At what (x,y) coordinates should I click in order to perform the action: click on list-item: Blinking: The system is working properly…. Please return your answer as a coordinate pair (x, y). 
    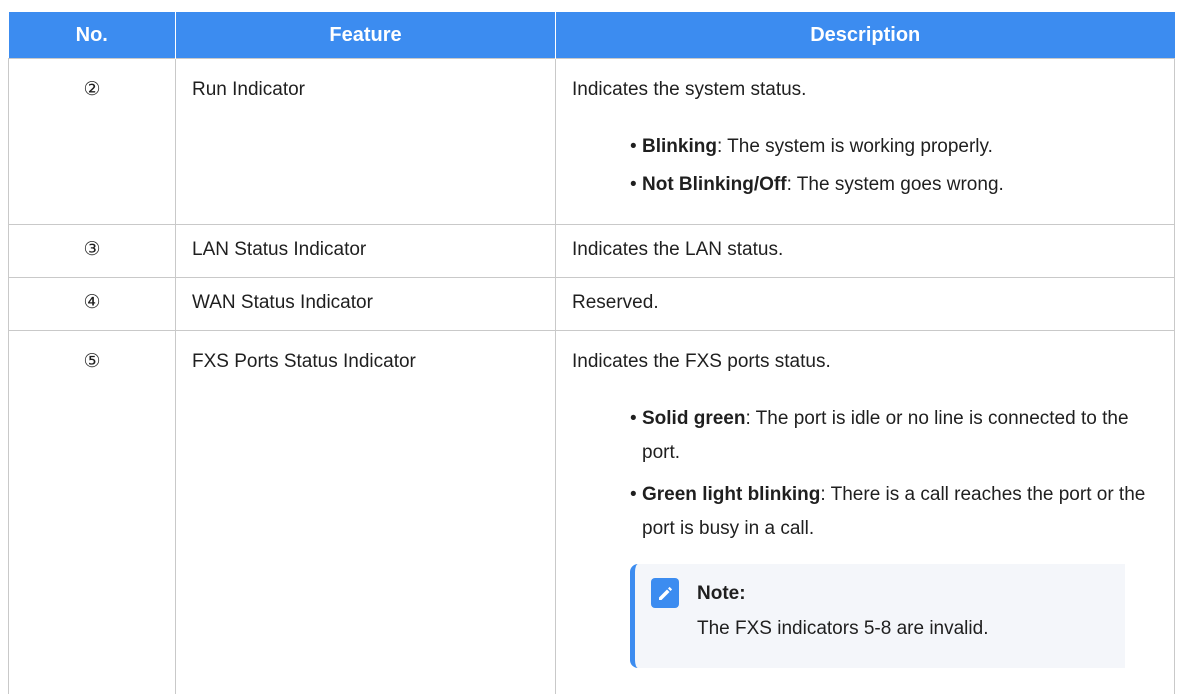
    Looking at the image, I should click on (894, 147).